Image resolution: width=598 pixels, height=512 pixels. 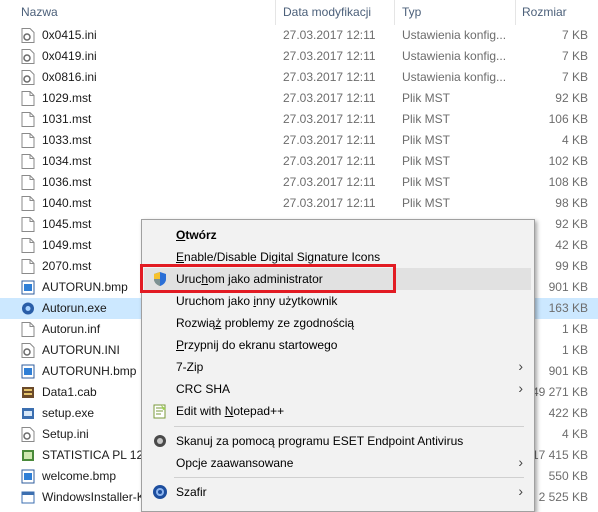 I want to click on menu-item-szafir: Szafir ›, so click(x=337, y=492).